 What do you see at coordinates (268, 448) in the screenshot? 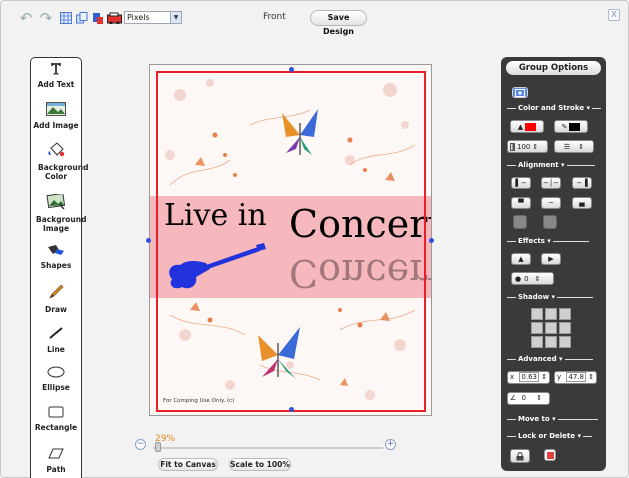
I see `zoom-slider-track` at bounding box center [268, 448].